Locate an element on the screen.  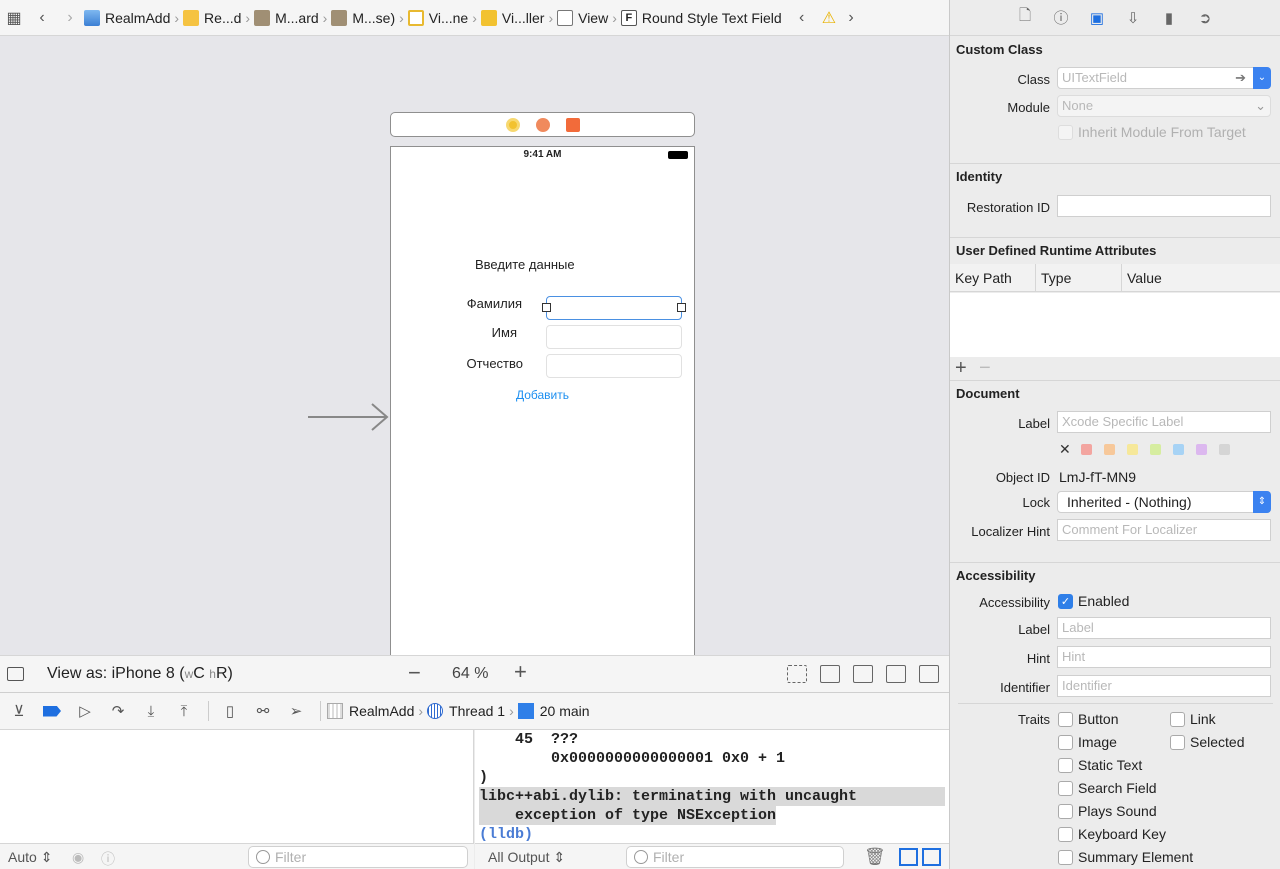
quick-help-icon: ⓘ is located at coordinates (1061, 18).